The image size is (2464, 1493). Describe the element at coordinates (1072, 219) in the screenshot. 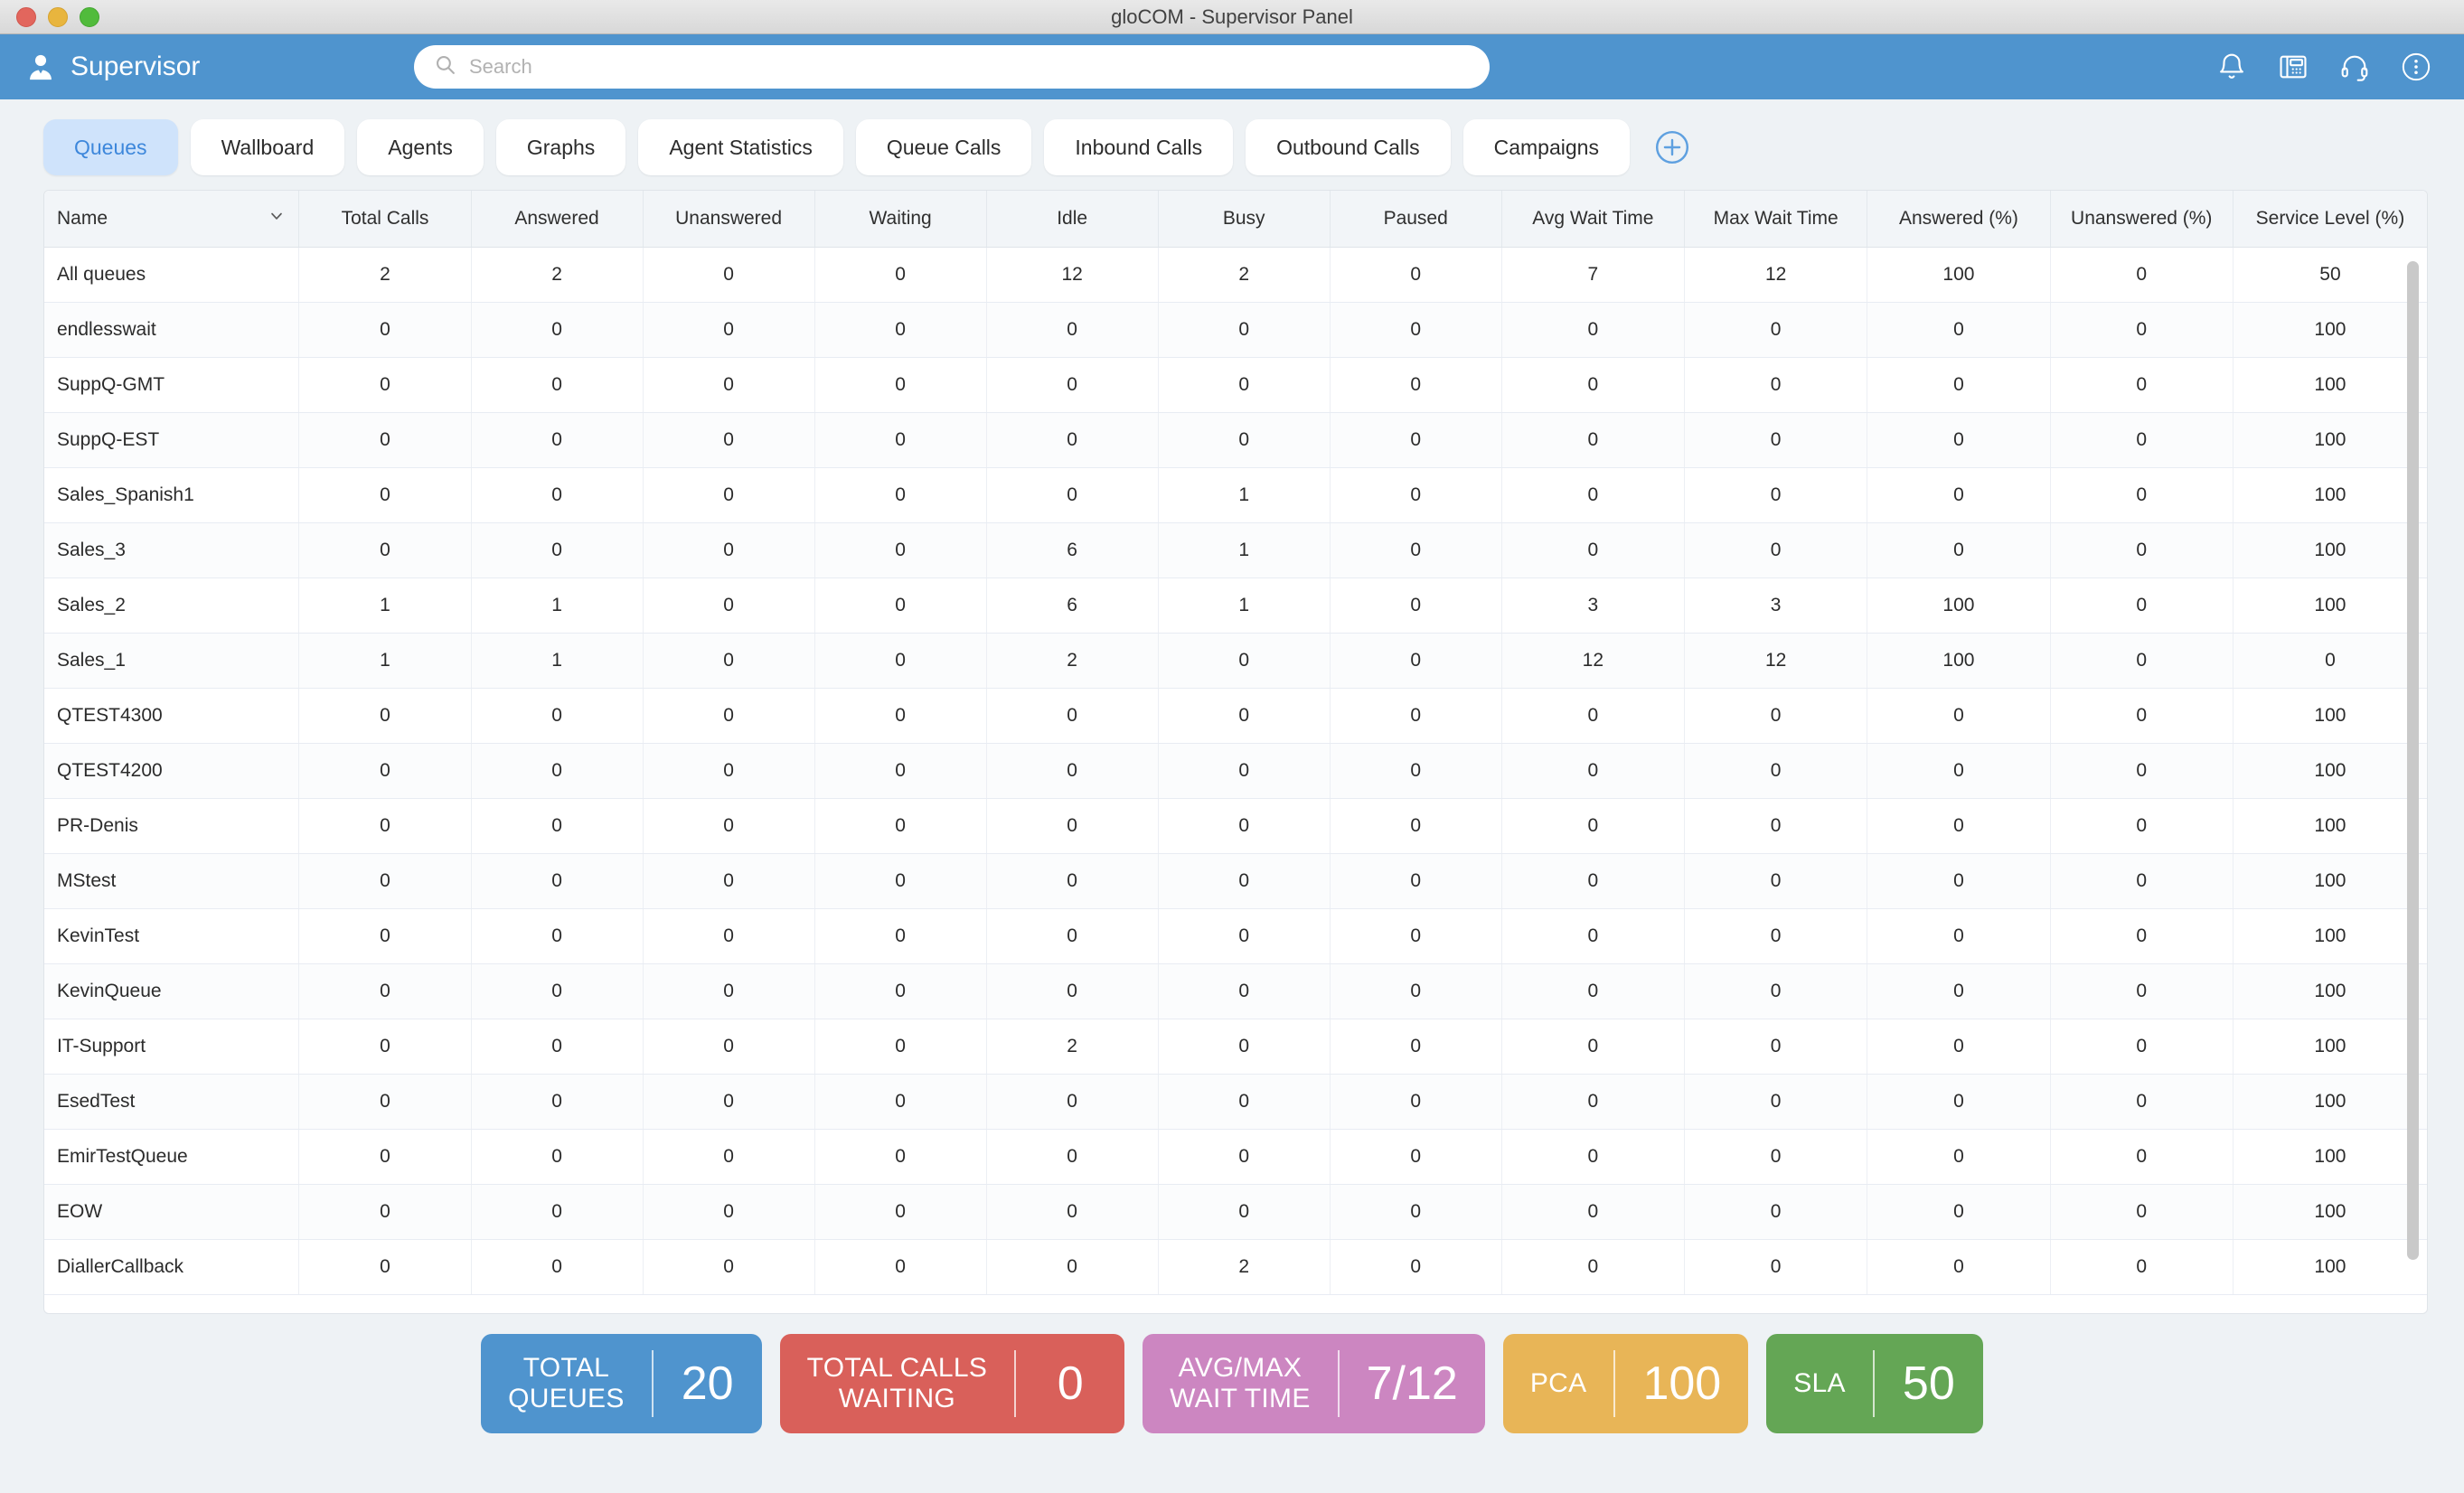

I see `column-header-idle: Idle` at that location.